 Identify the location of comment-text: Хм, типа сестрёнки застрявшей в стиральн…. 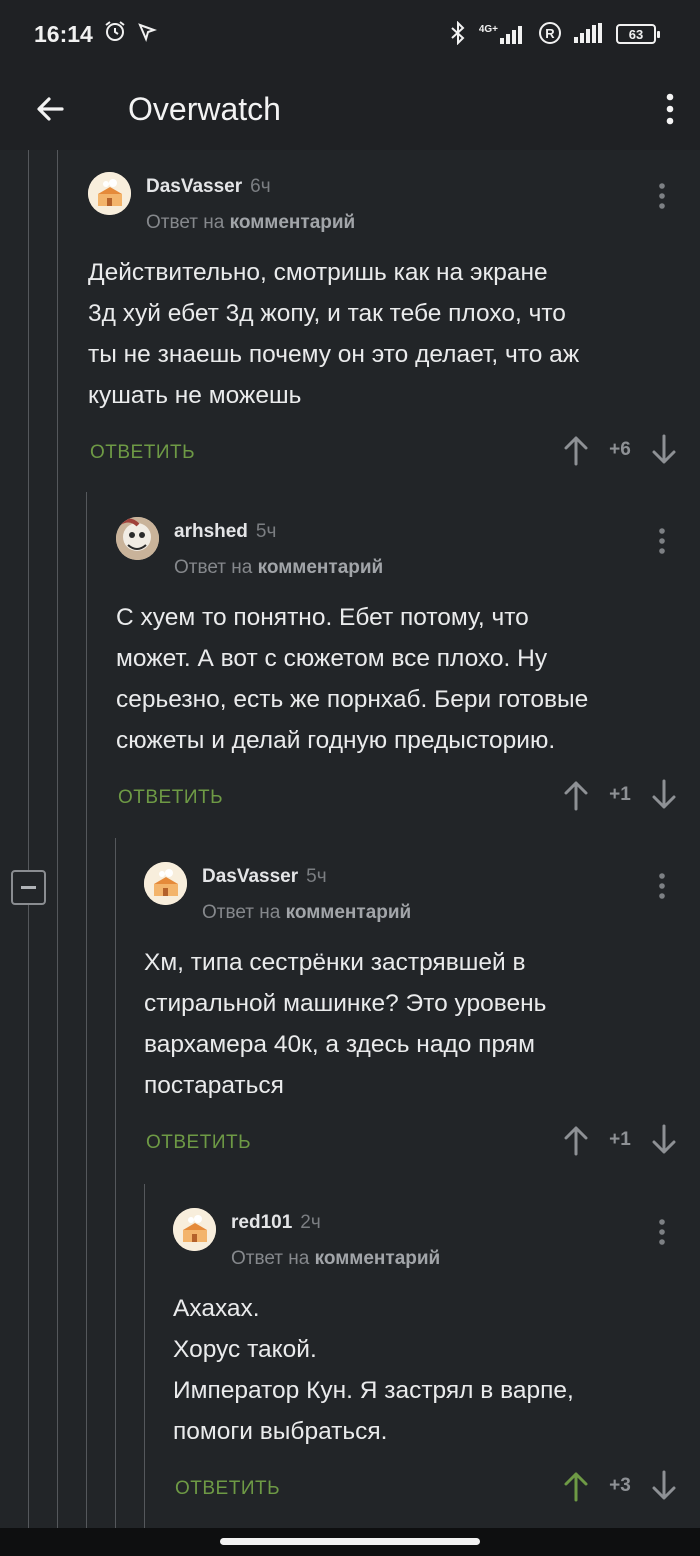
(418, 1024).